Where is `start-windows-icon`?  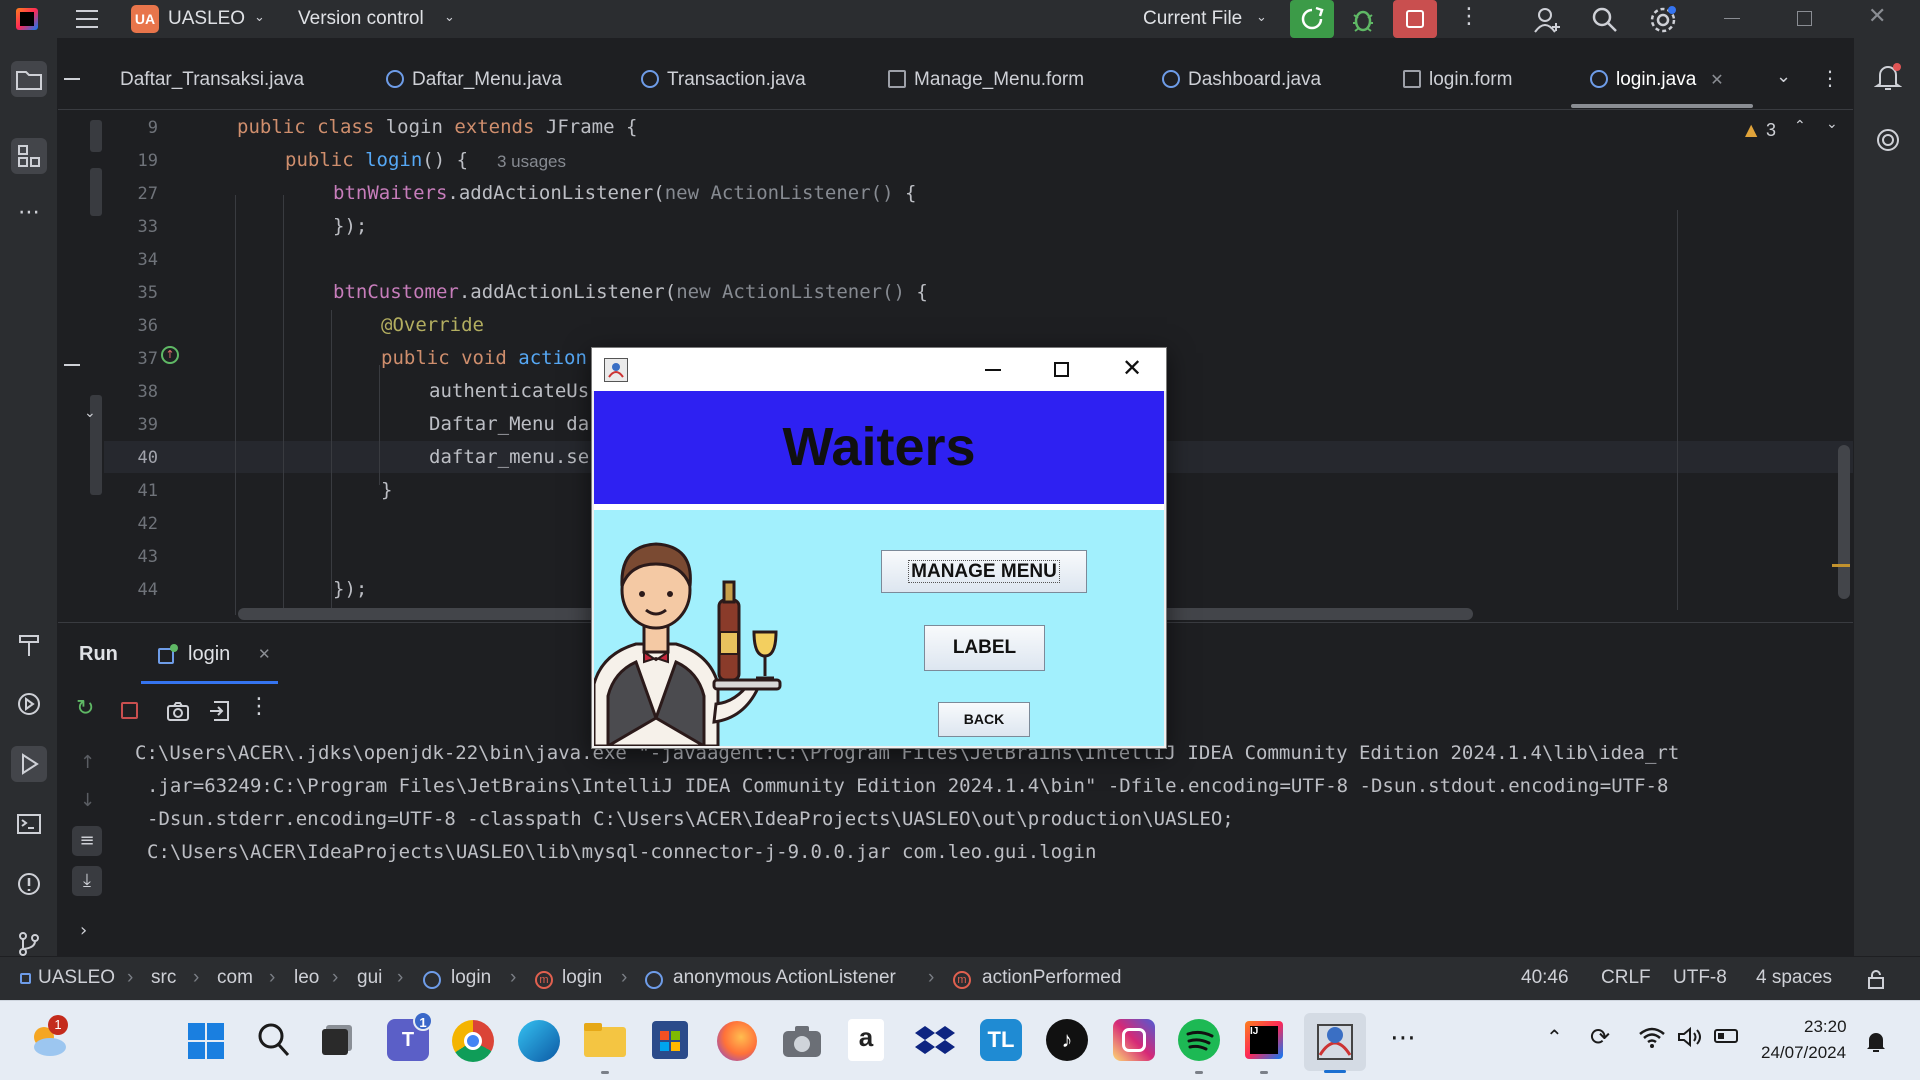
start-windows-icon is located at coordinates (206, 1041).